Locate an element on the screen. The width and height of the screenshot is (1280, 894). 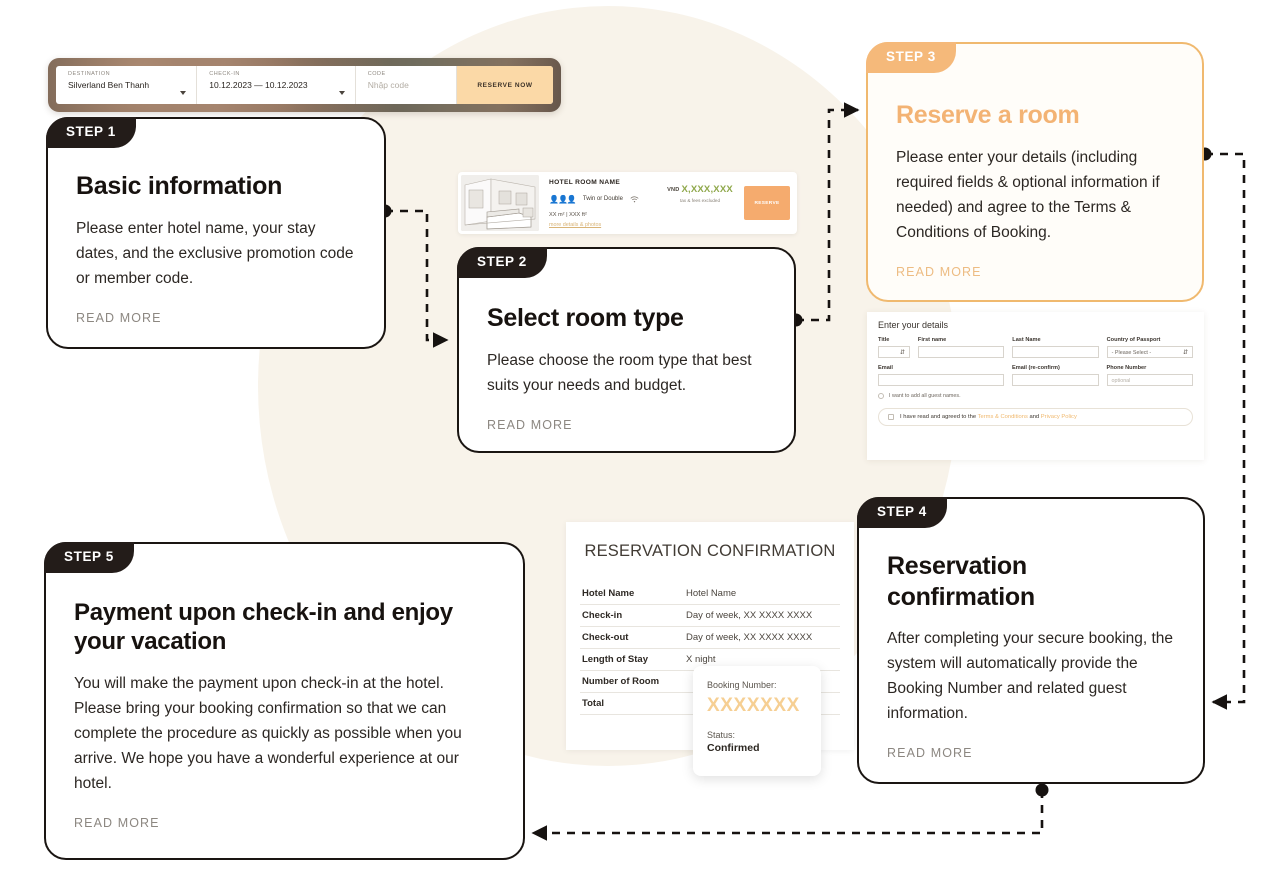
room-details-link: more details & photos is located at coordinates (602, 225).